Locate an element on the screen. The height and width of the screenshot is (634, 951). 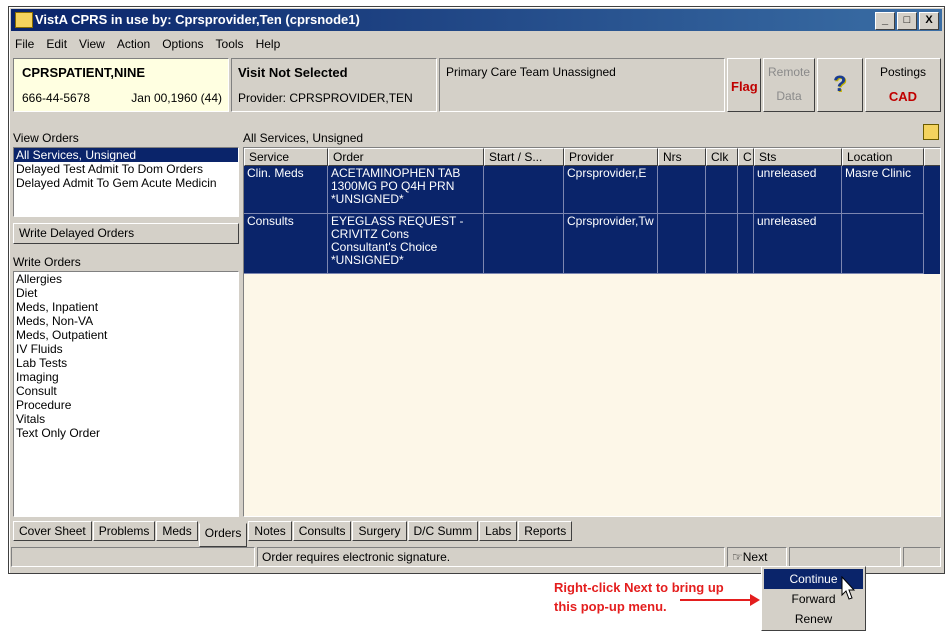
view-orders-item: All Services, Unsigned is located at coordinates (126, 155).